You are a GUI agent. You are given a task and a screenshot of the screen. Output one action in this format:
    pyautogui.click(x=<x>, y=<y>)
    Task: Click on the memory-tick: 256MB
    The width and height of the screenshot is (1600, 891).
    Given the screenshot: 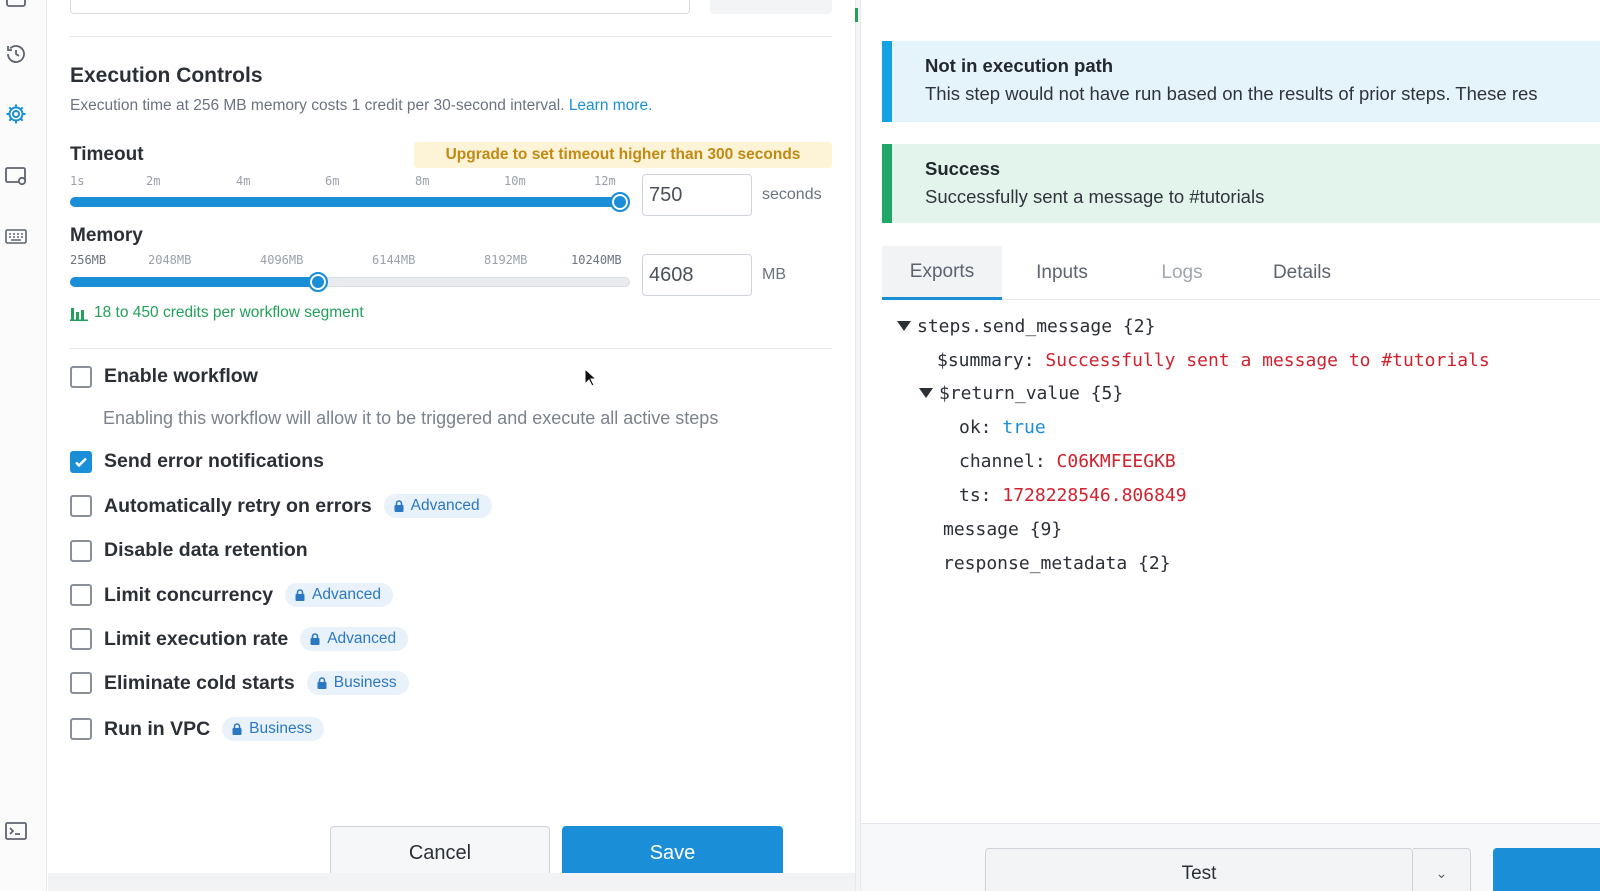 What is the action you would take?
    pyautogui.click(x=88, y=260)
    